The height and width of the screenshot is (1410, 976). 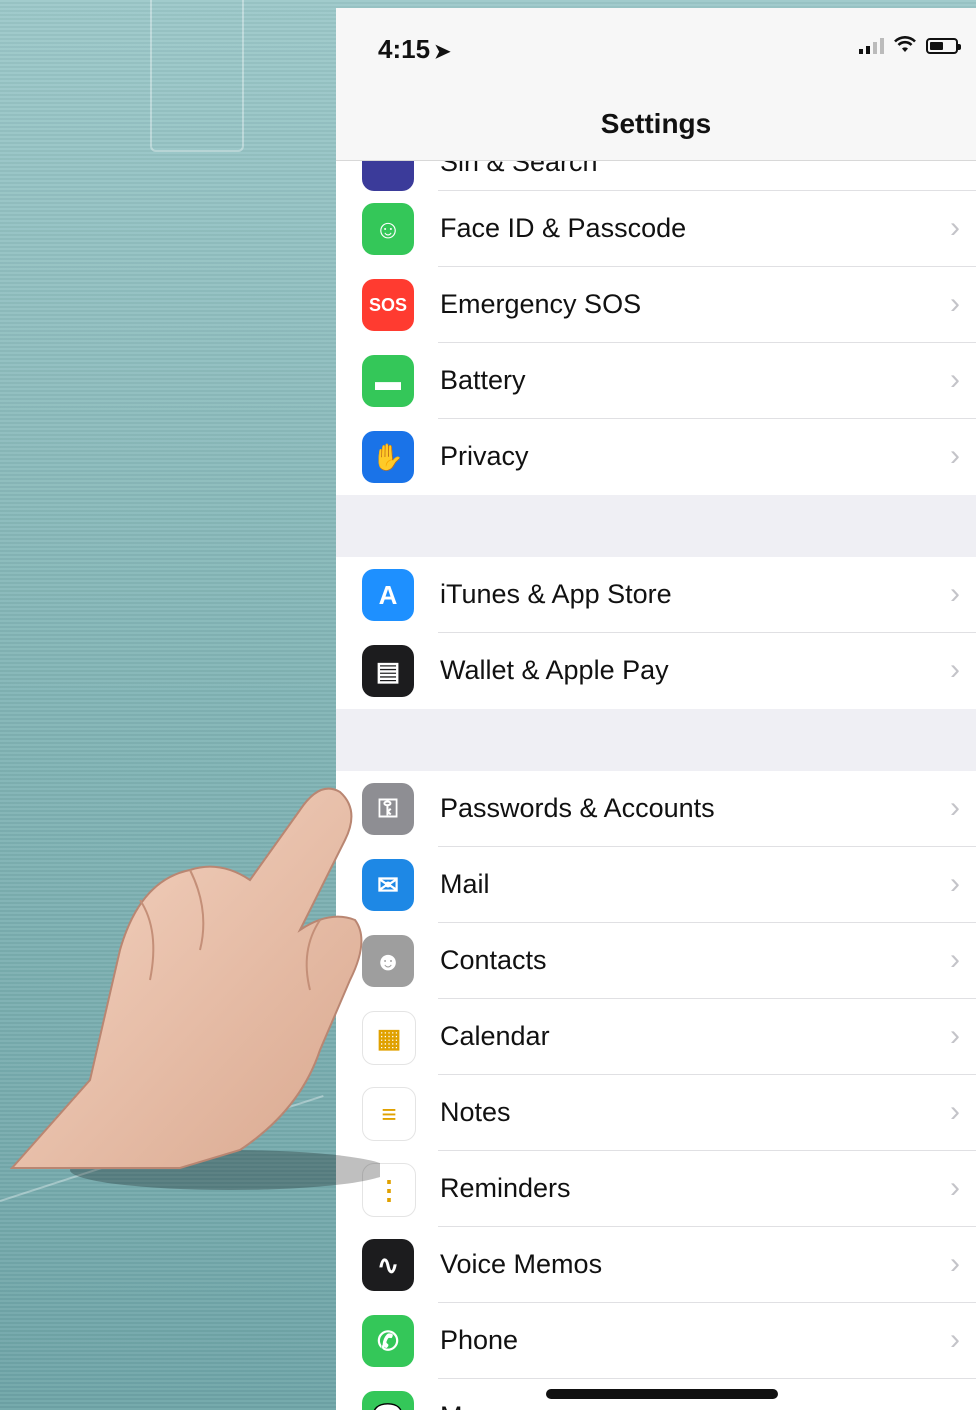 What do you see at coordinates (465, 884) in the screenshot?
I see `settings-row-label: Mail` at bounding box center [465, 884].